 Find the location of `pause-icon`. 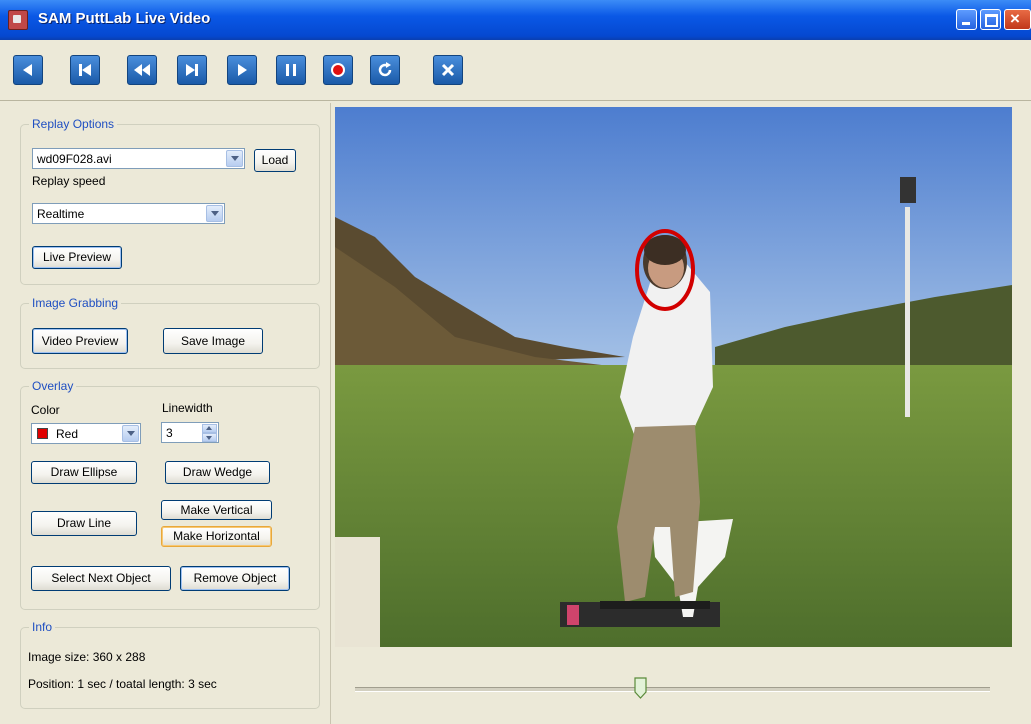

pause-icon is located at coordinates (291, 70).